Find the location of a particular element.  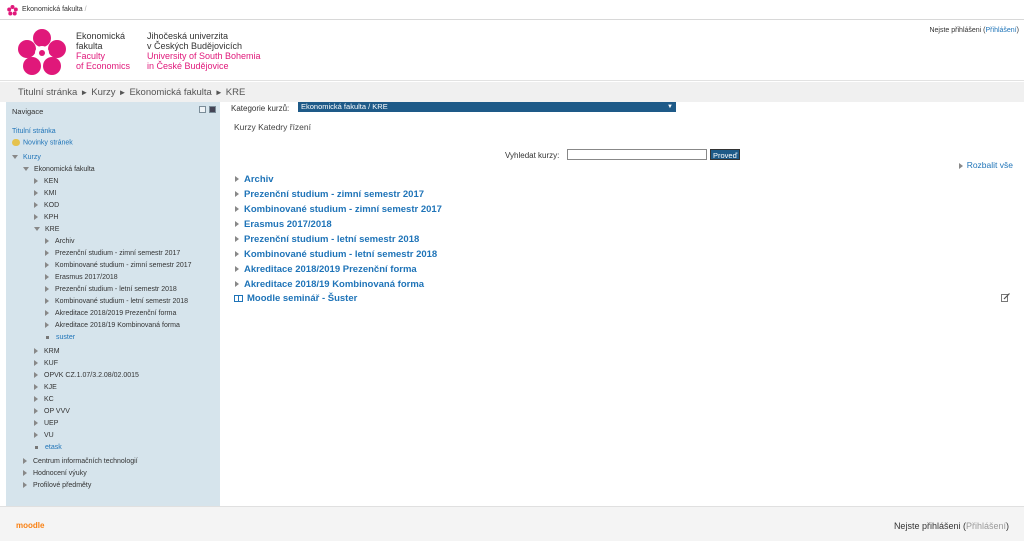

site-home-link: Ekonomická fakulta is located at coordinates (52, 9).